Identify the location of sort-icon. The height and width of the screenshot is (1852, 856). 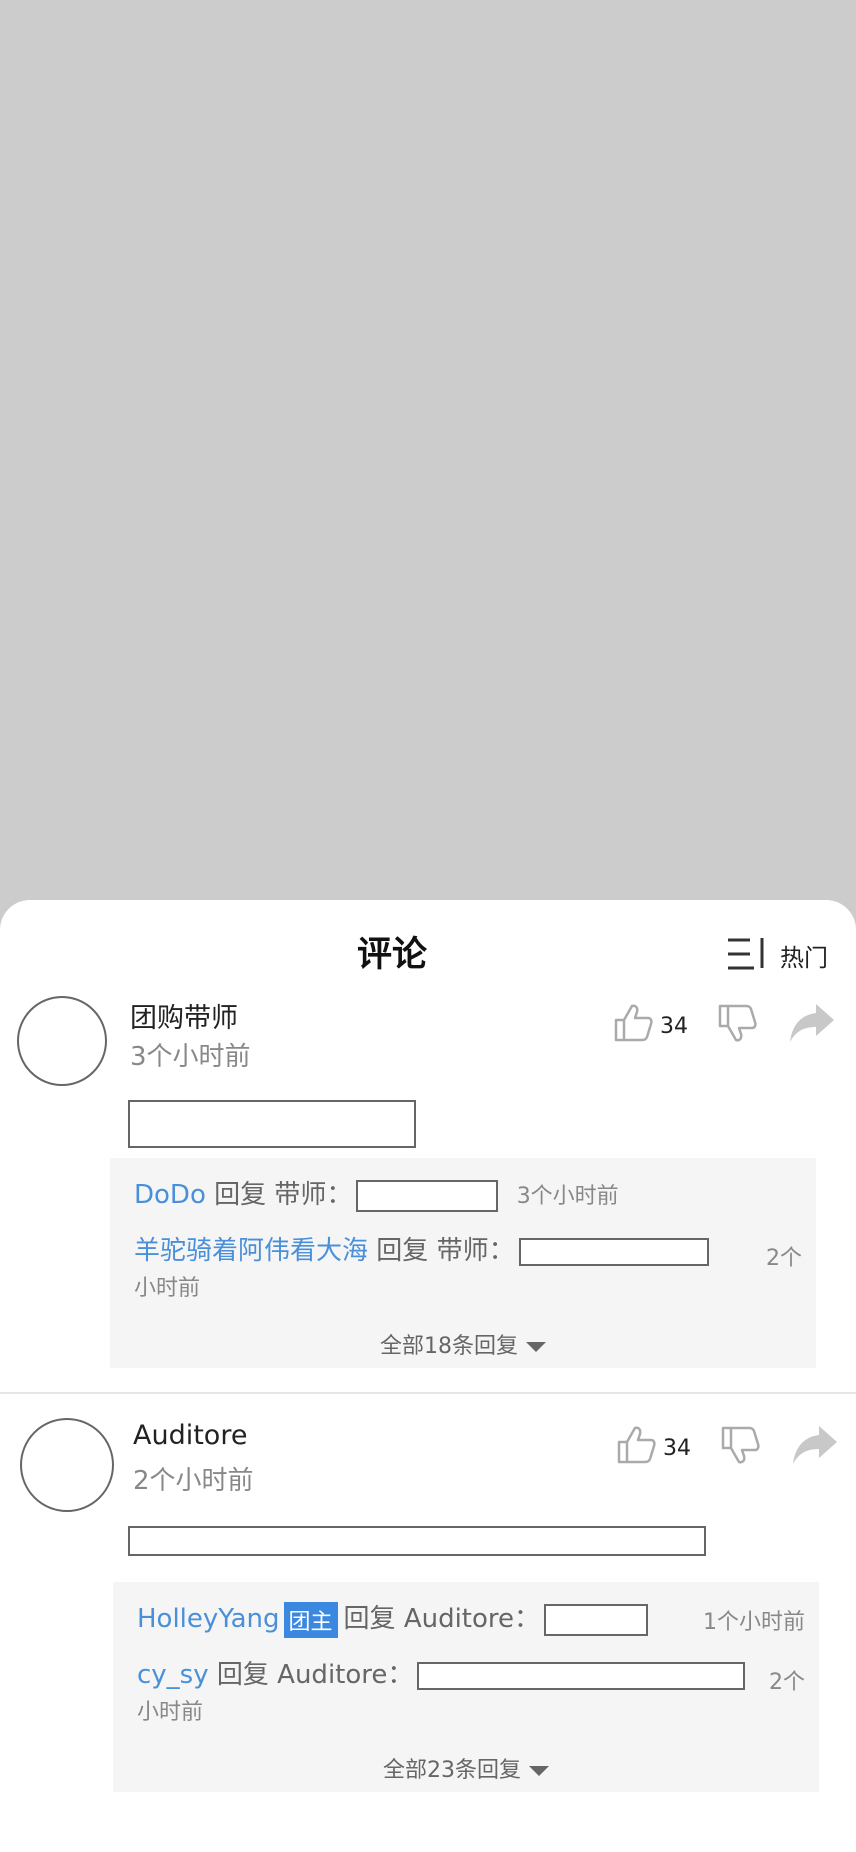
(746, 954).